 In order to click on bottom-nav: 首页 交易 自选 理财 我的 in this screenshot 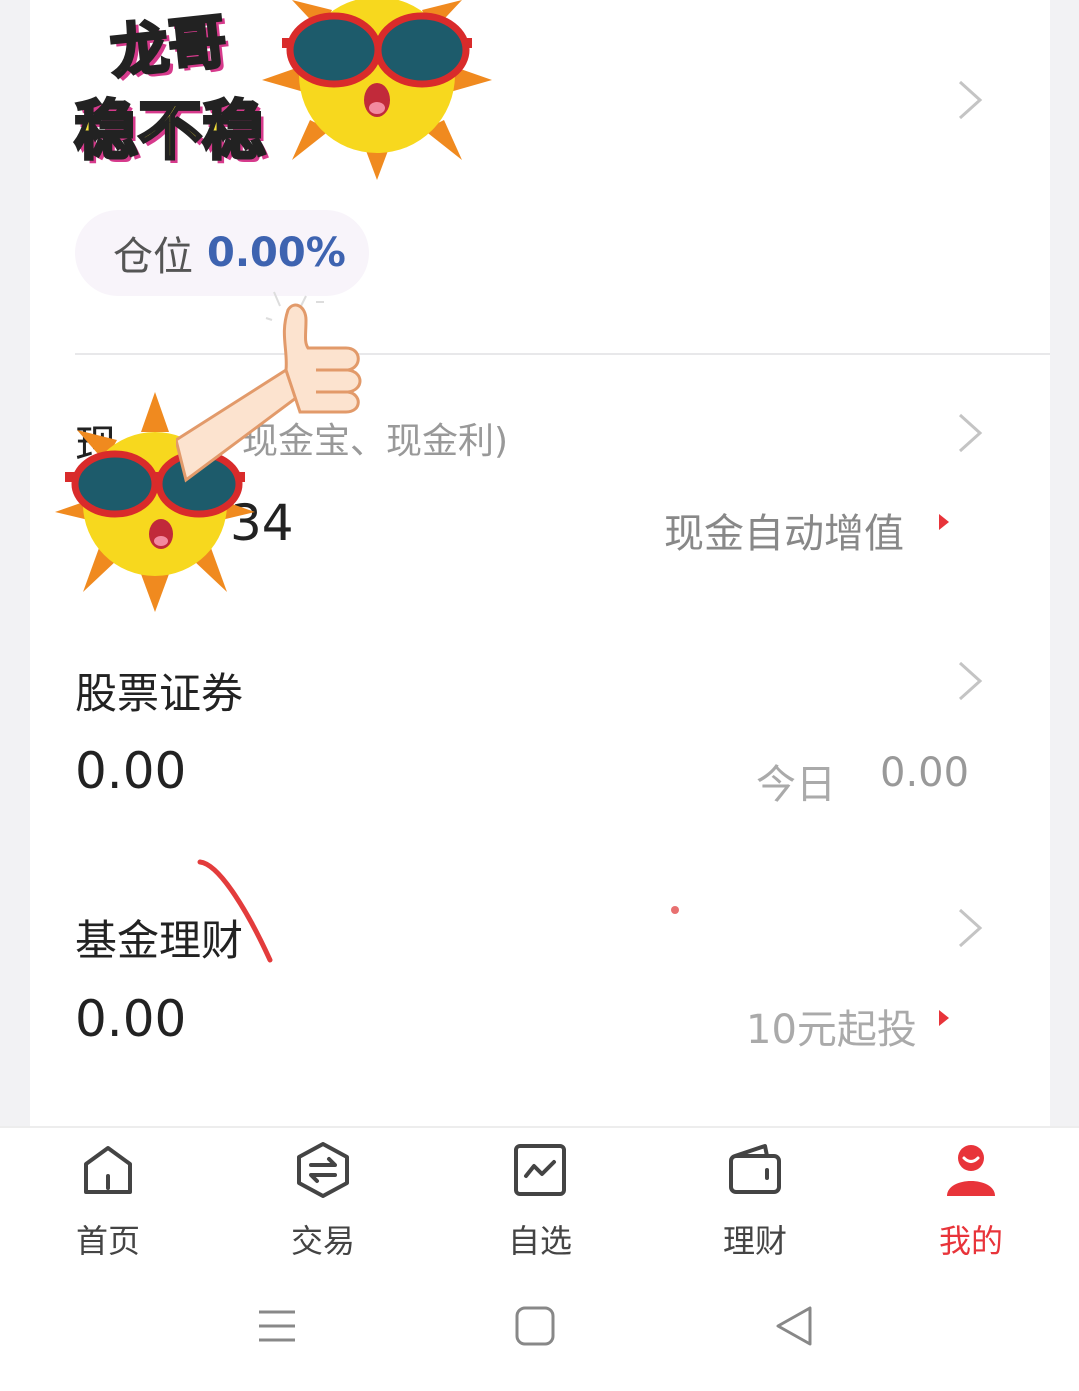, I will do `click(539, 1196)`.